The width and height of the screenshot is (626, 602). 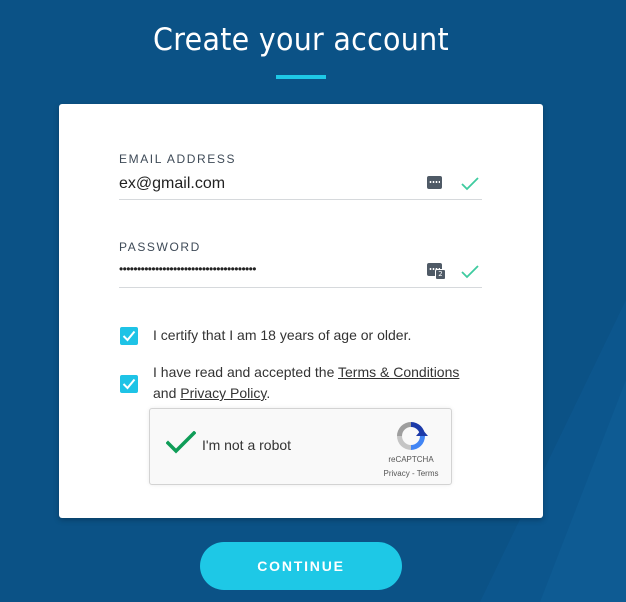 What do you see at coordinates (181, 443) in the screenshot?
I see `recaptcha-checkmark-icon` at bounding box center [181, 443].